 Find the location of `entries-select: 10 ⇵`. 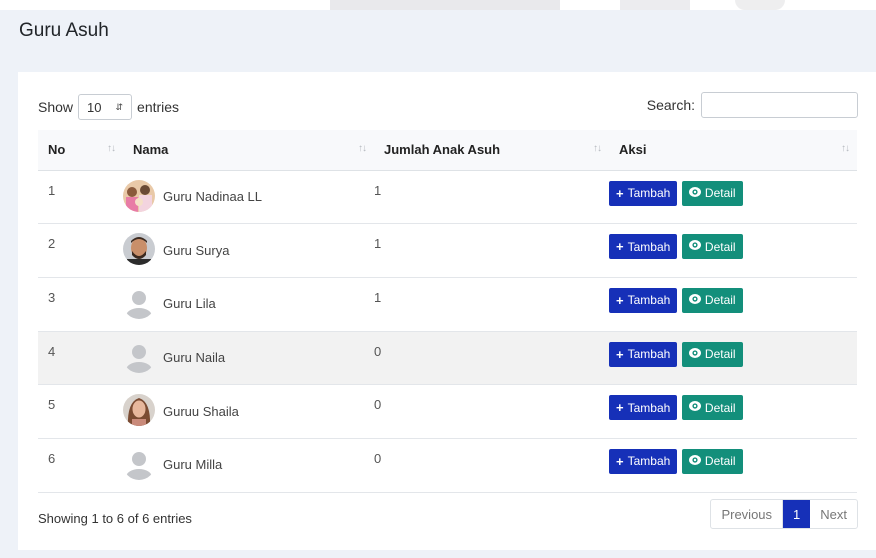

entries-select: 10 ⇵ is located at coordinates (105, 107).